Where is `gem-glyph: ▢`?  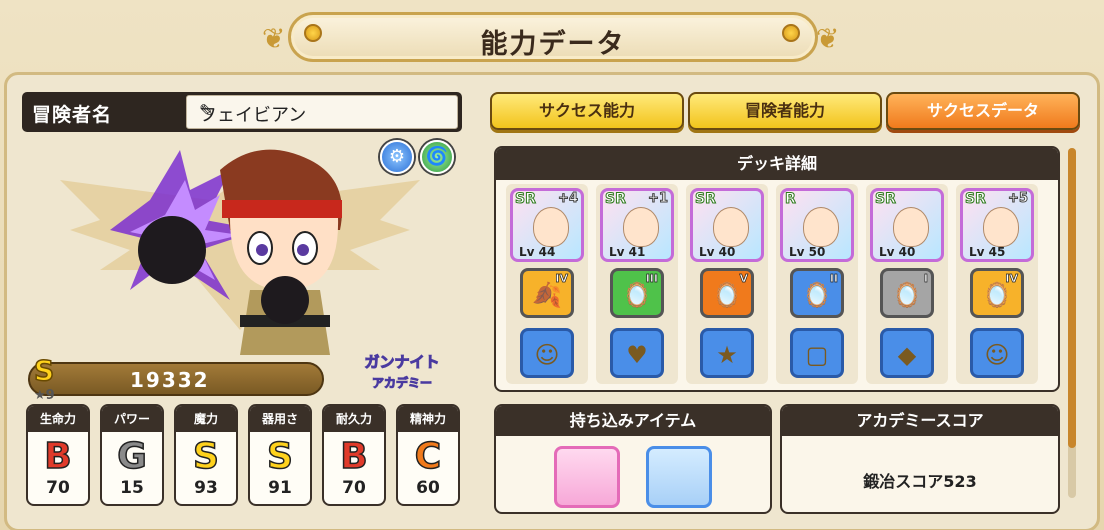
gem-glyph: ▢ is located at coordinates (817, 355).